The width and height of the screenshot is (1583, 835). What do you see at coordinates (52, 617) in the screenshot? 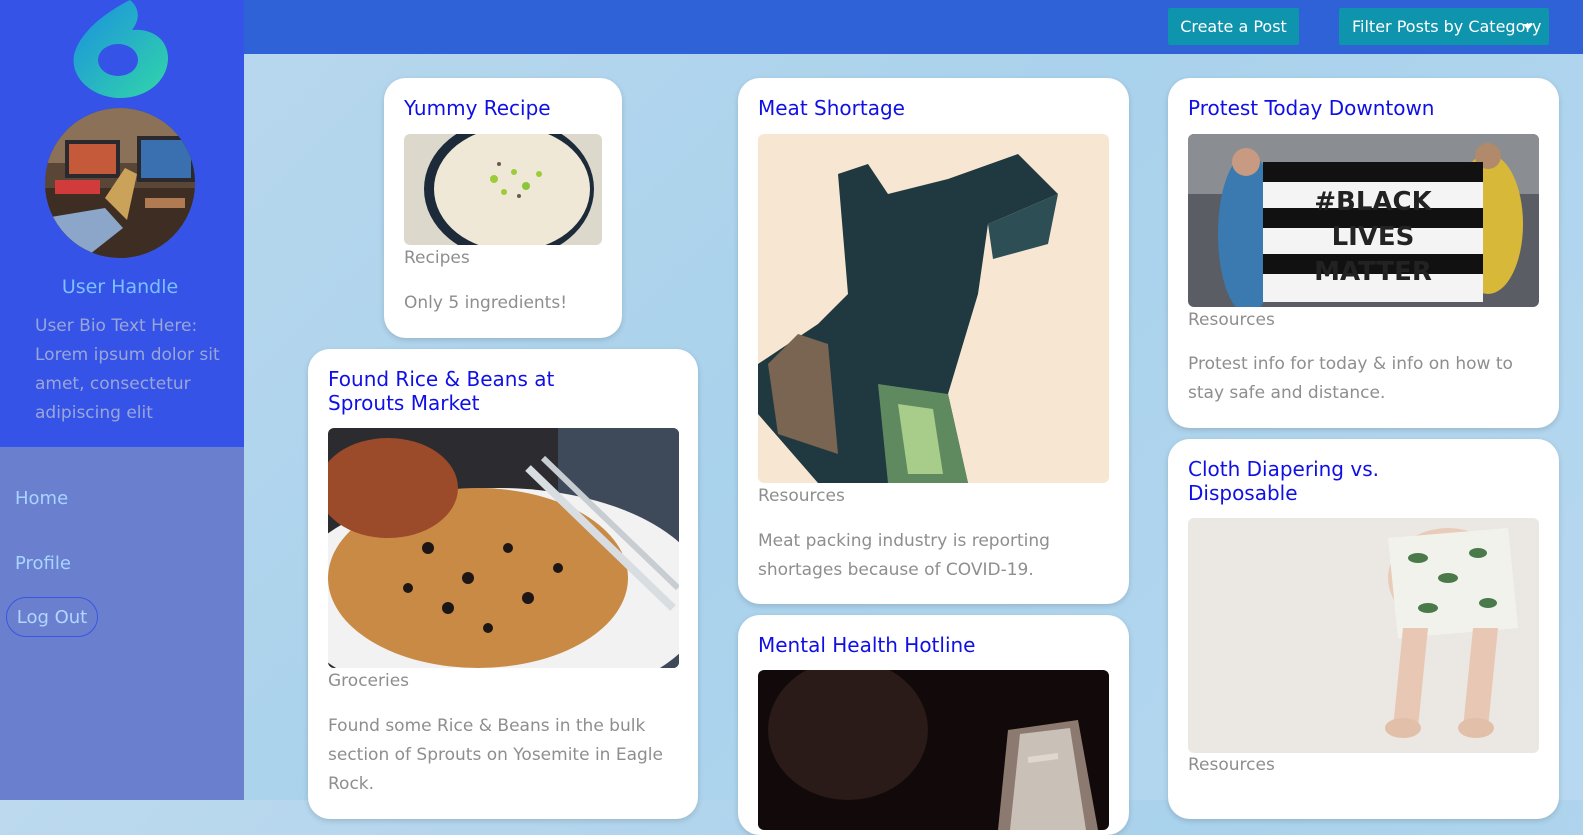
I see `logout-button: Log Out` at bounding box center [52, 617].